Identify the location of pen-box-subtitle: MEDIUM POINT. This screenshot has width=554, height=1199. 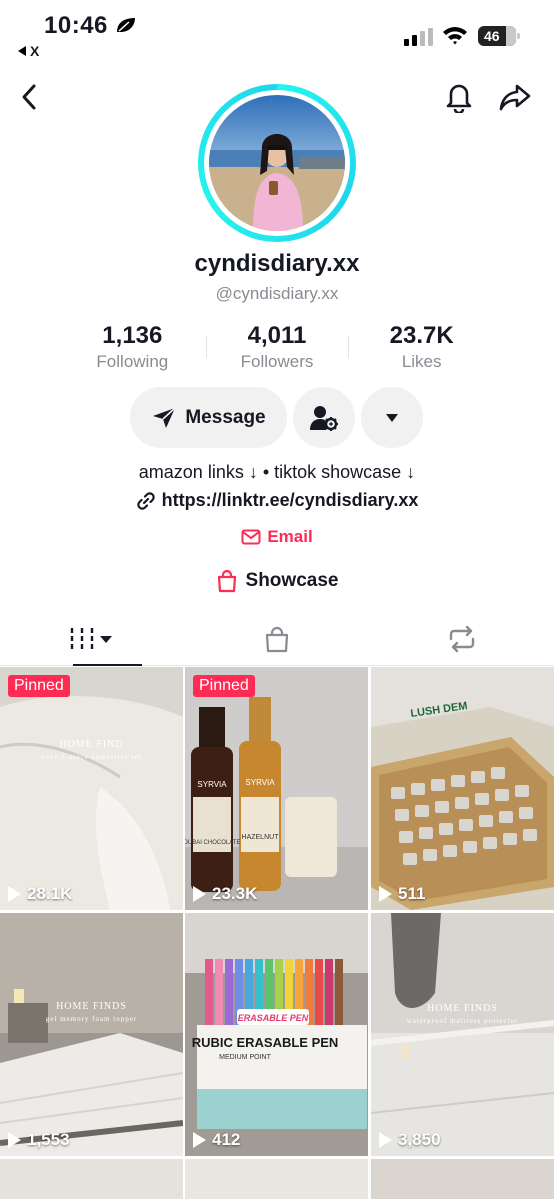
(245, 1057).